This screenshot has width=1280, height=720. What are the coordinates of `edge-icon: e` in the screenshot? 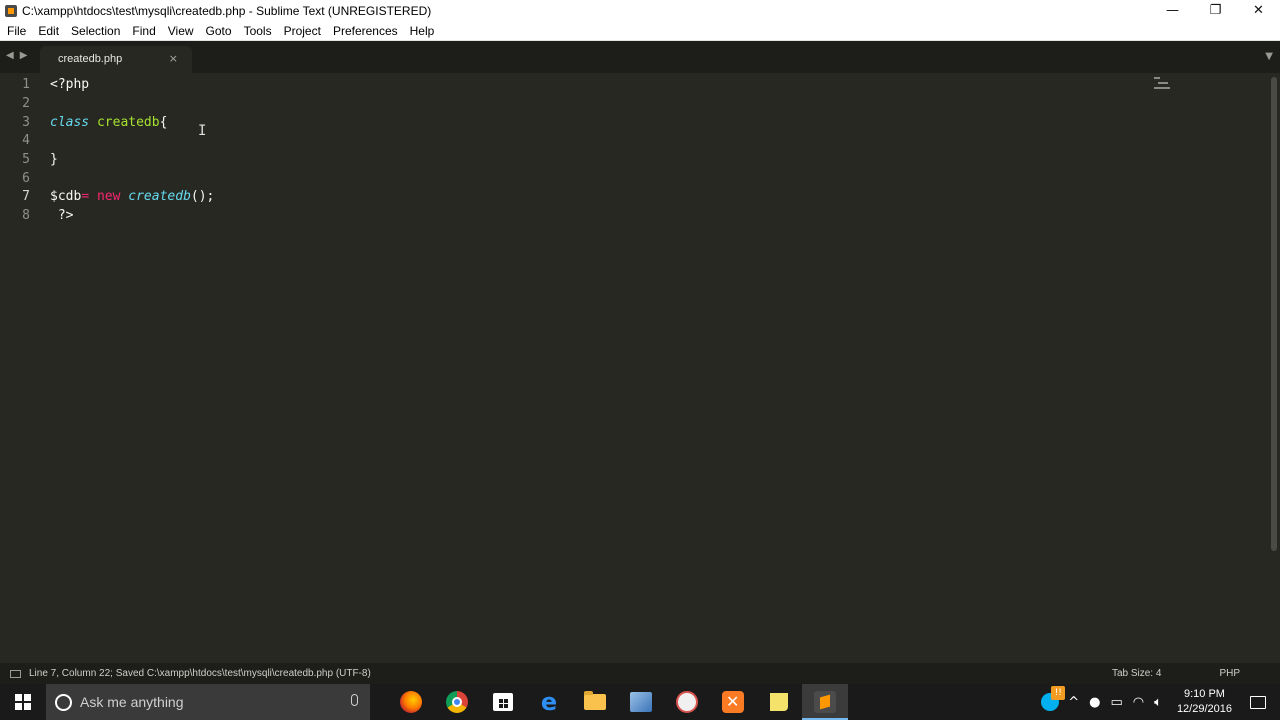 It's located at (549, 702).